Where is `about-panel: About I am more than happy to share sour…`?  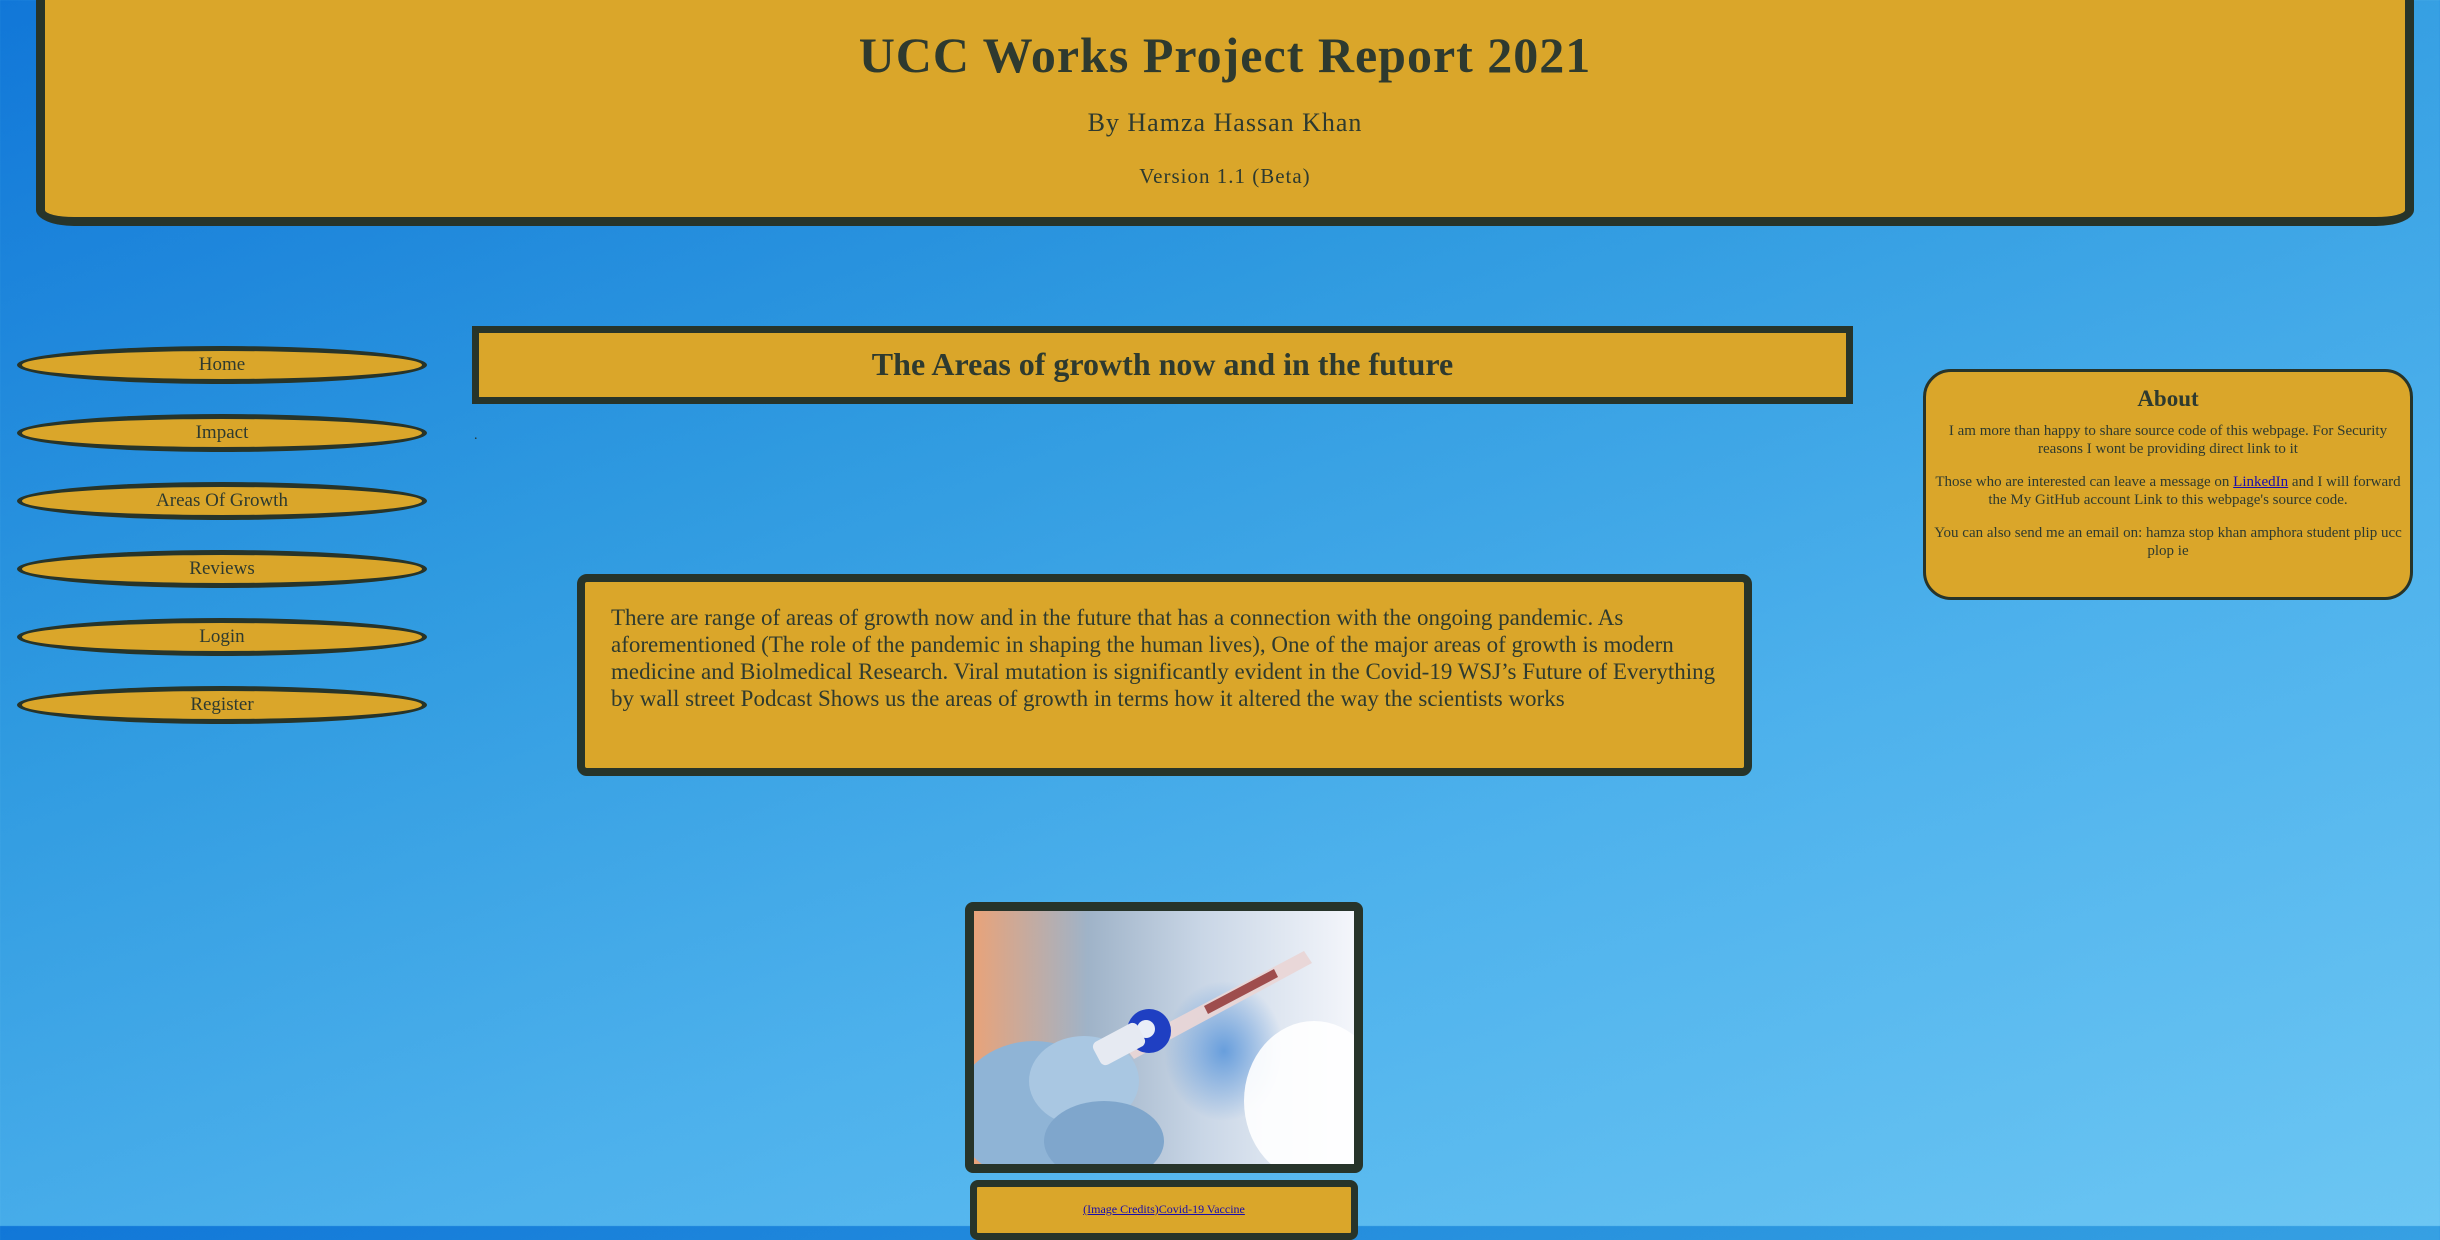
about-panel: About I am more than happy to share sour… is located at coordinates (2168, 484).